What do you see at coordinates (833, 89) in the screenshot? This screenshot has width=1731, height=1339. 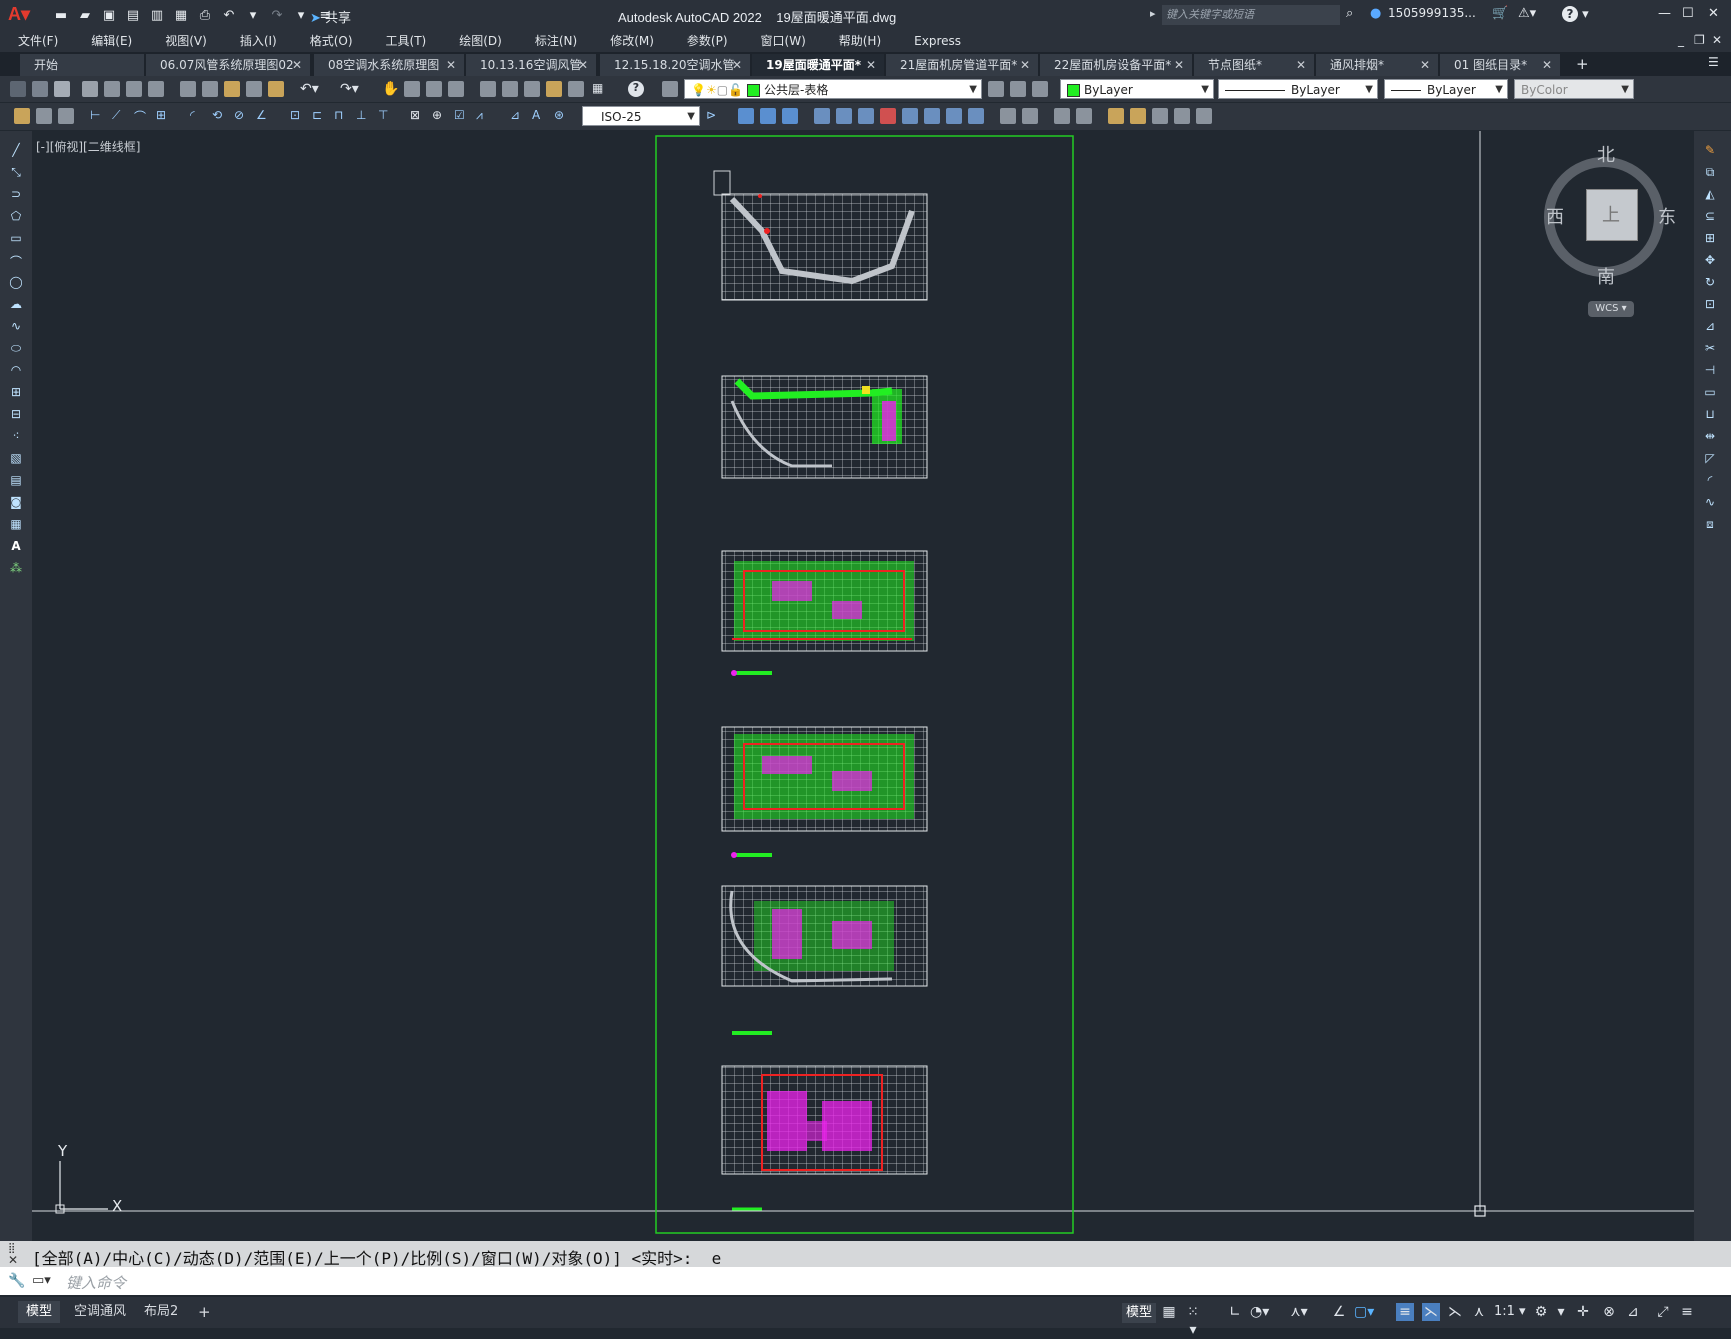 I see `layer-dropdown: 💡☀▢🔓 公共层-表格 ▼` at bounding box center [833, 89].